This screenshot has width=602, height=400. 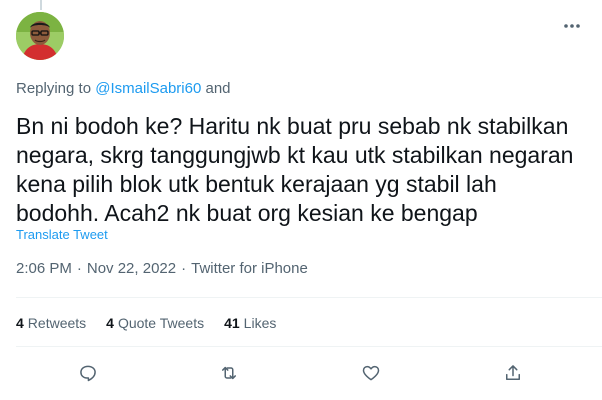 I want to click on translate-tweet-link: Translate Tweet, so click(x=62, y=234).